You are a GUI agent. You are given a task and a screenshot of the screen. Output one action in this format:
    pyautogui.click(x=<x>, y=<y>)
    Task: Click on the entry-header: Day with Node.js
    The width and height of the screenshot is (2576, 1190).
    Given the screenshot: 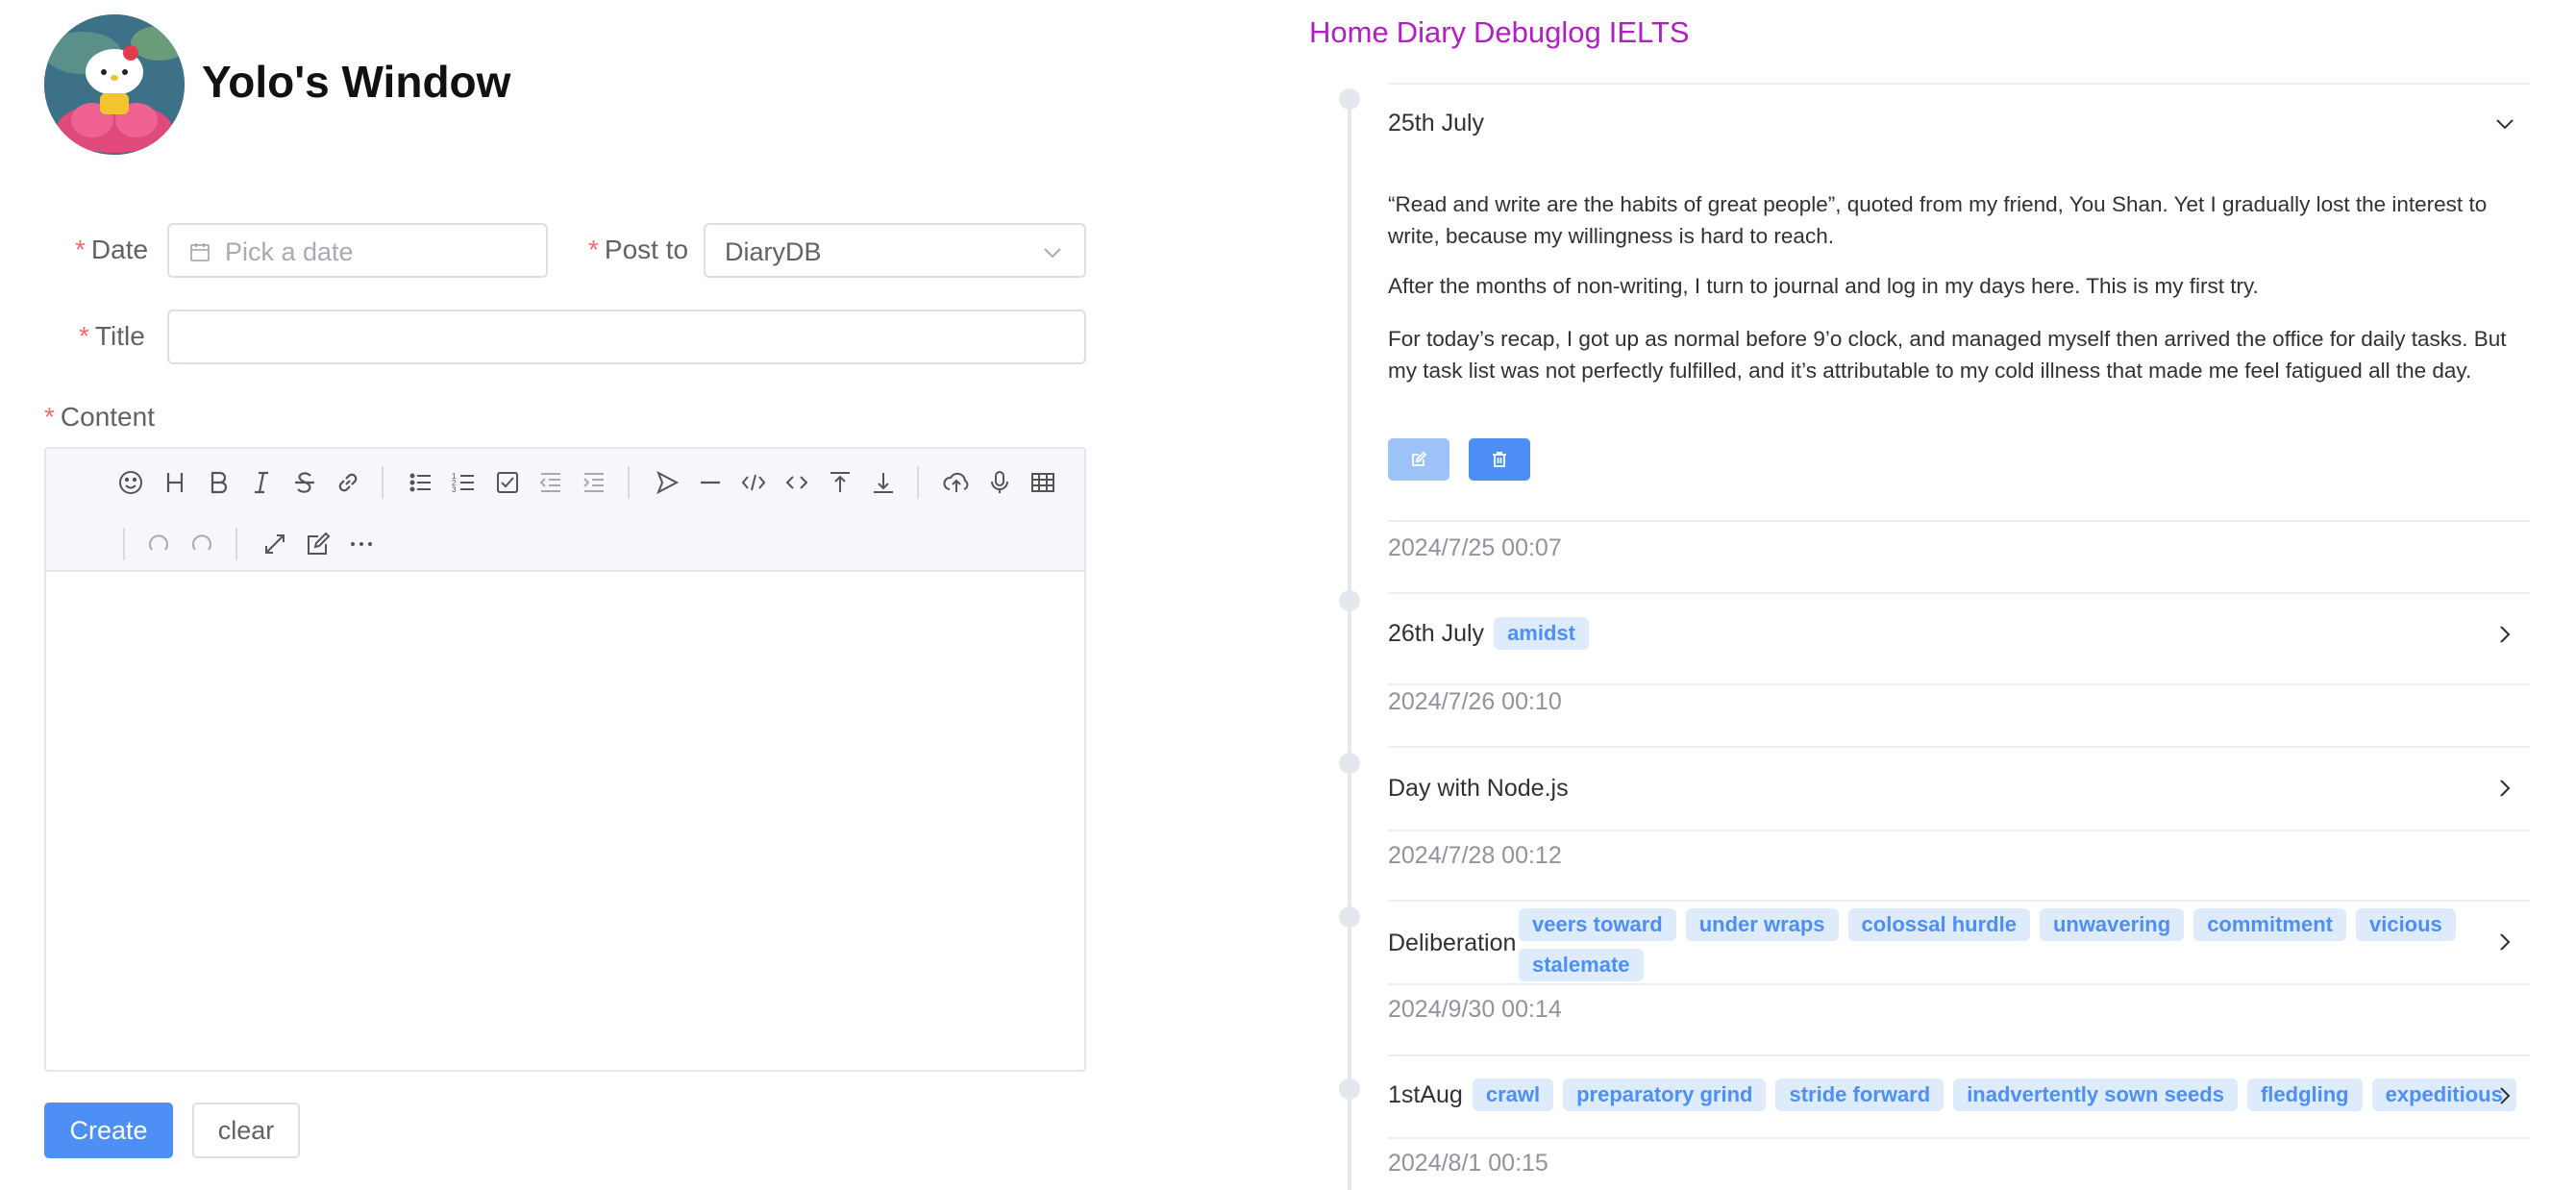 What is the action you would take?
    pyautogui.click(x=1478, y=789)
    